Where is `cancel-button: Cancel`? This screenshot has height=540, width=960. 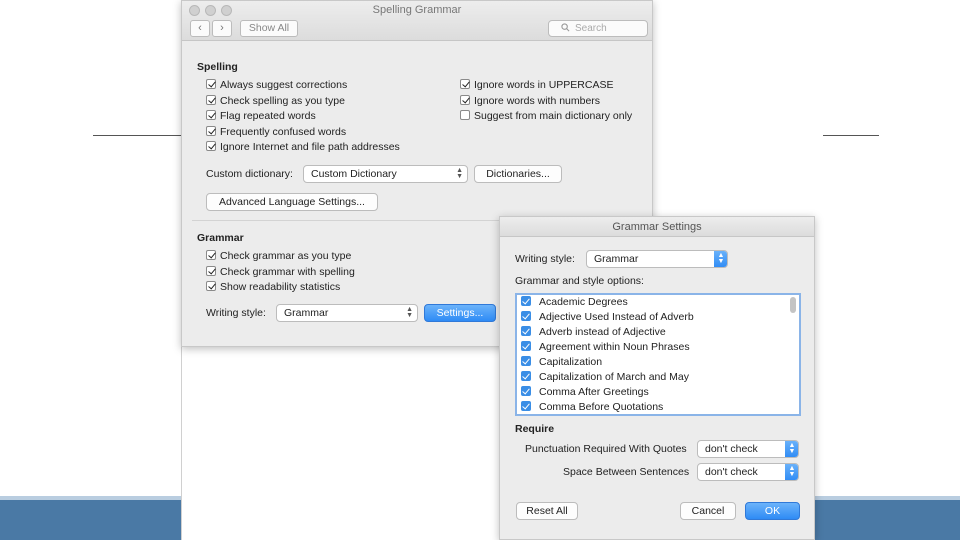 cancel-button: Cancel is located at coordinates (708, 511).